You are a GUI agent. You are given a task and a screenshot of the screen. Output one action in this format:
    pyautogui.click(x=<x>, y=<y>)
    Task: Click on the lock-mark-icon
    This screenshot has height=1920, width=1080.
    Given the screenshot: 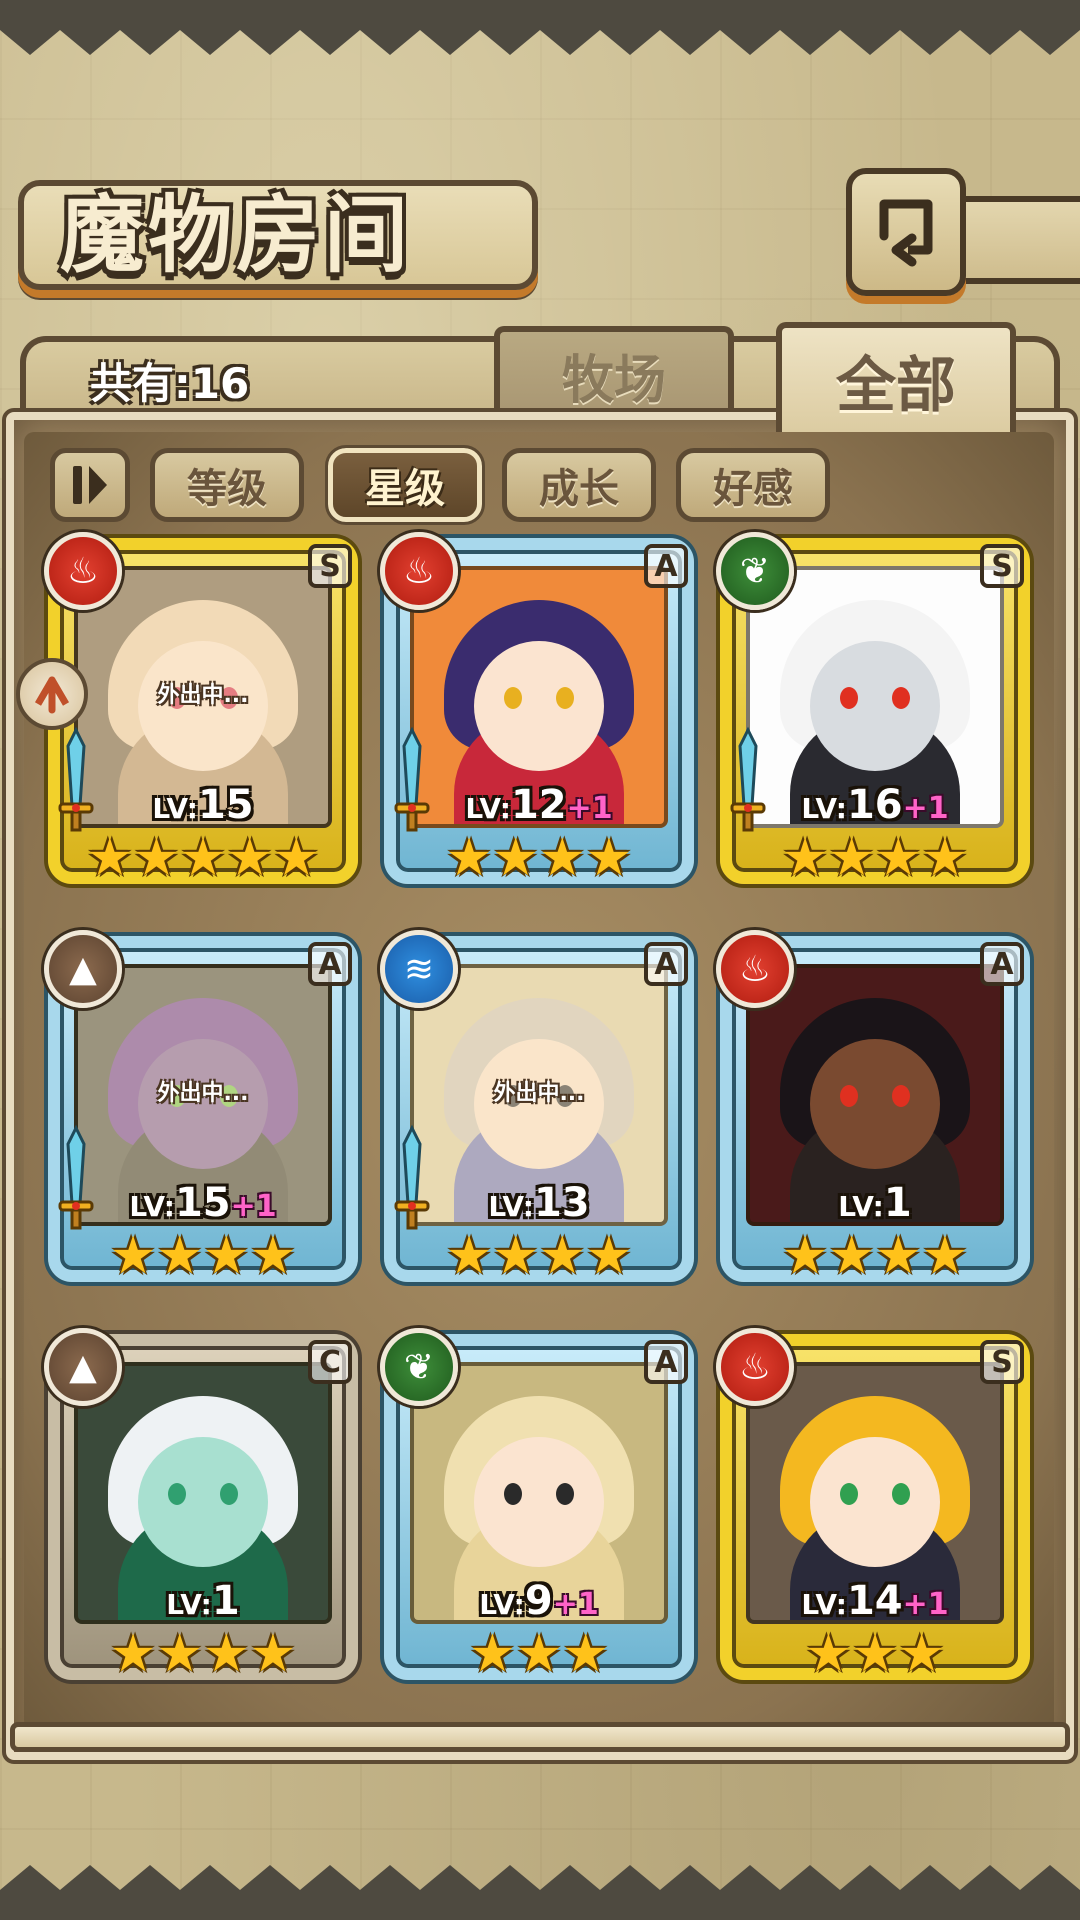 What is the action you would take?
    pyautogui.click(x=52, y=695)
    